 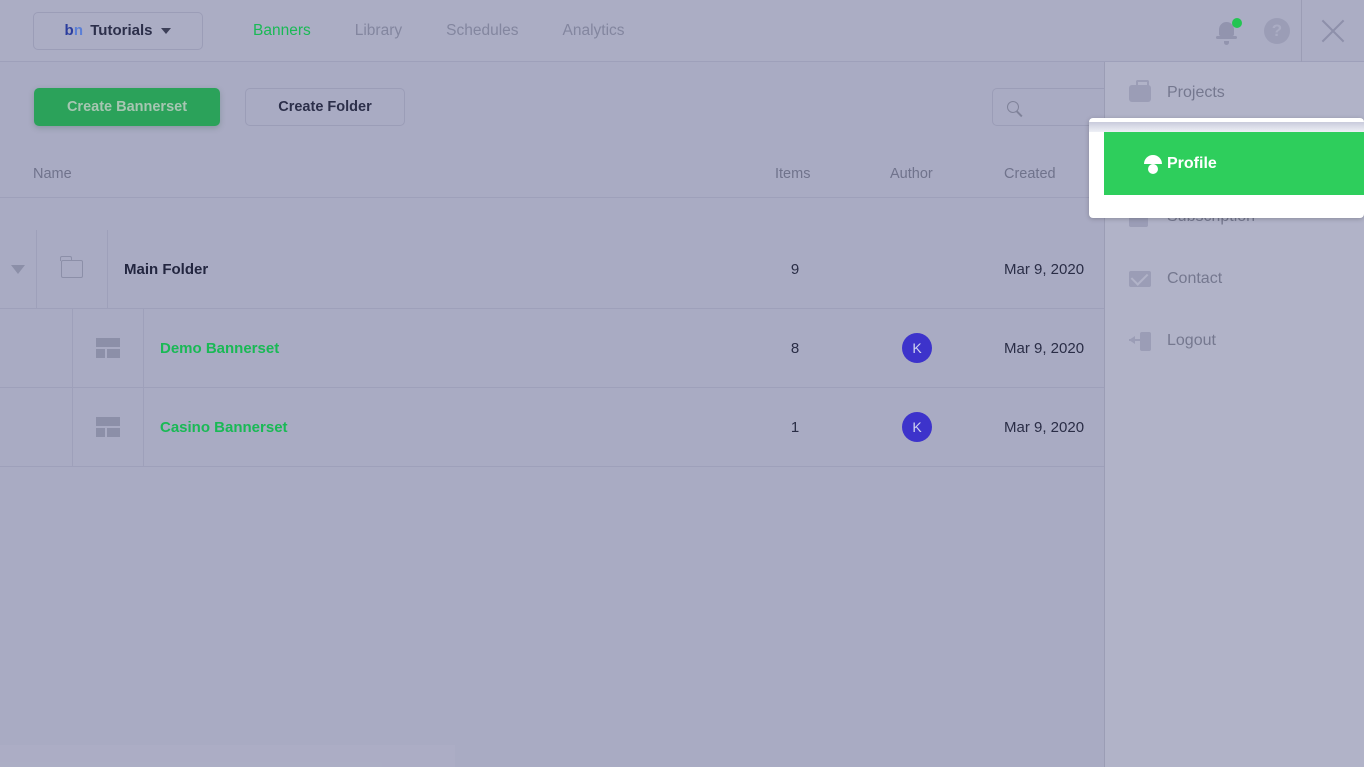 I want to click on notifications-button, so click(x=1229, y=31).